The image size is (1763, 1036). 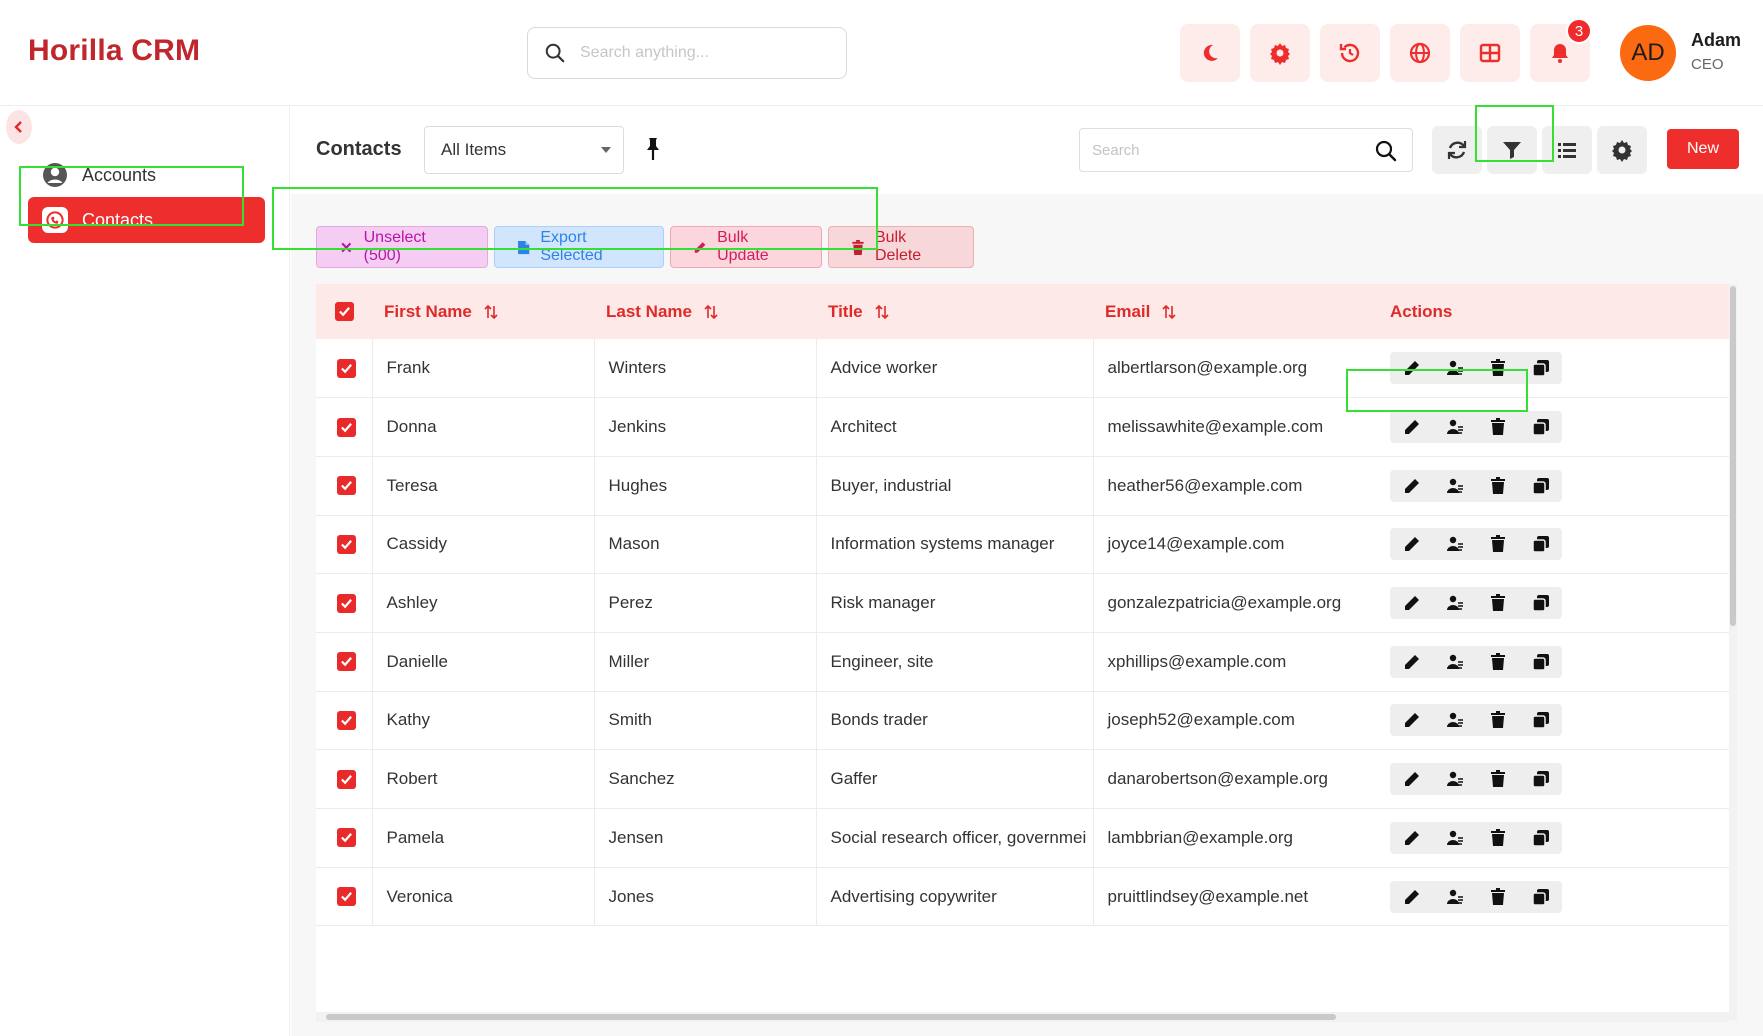 What do you see at coordinates (1567, 150) in the screenshot?
I see `list-view-button` at bounding box center [1567, 150].